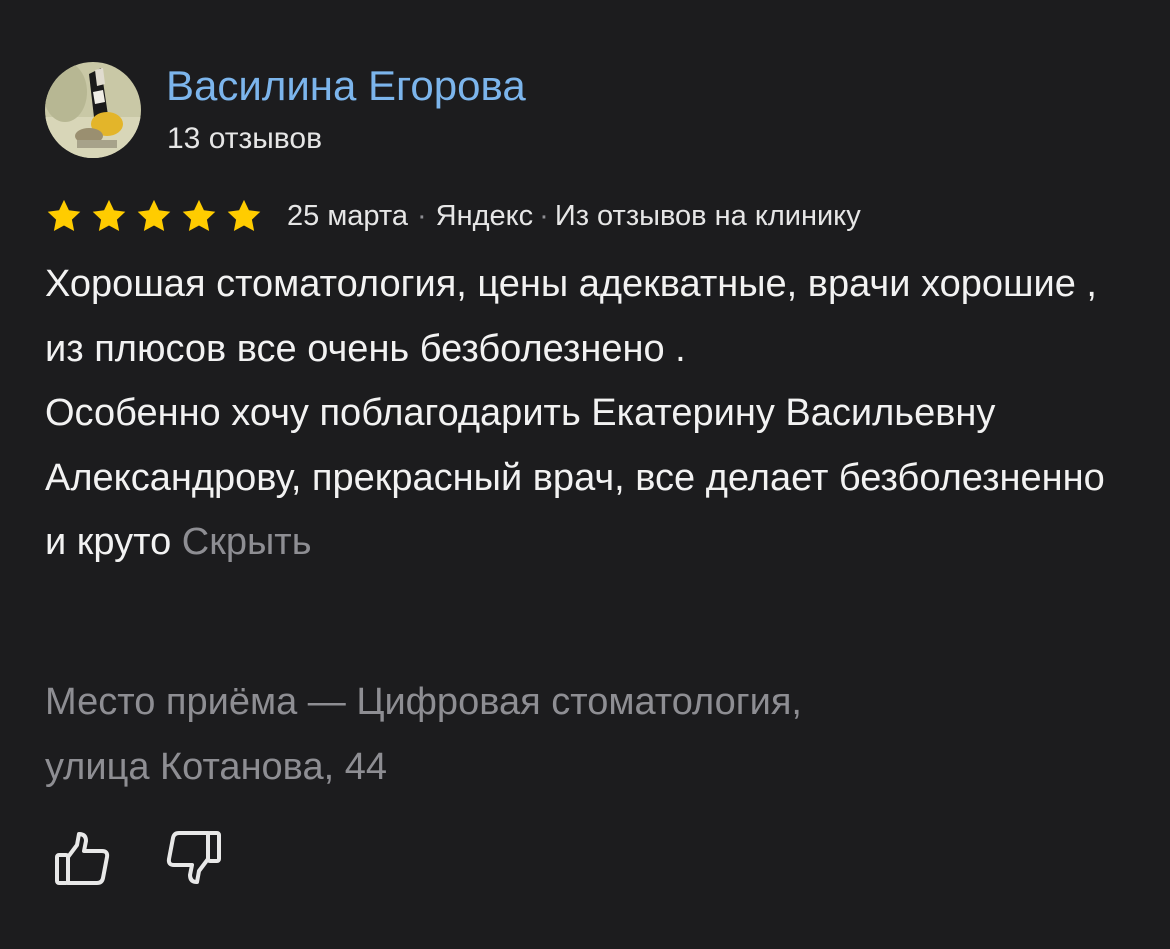 This screenshot has height=949, width=1170. I want to click on author-name: Василина Егорова, so click(346, 86).